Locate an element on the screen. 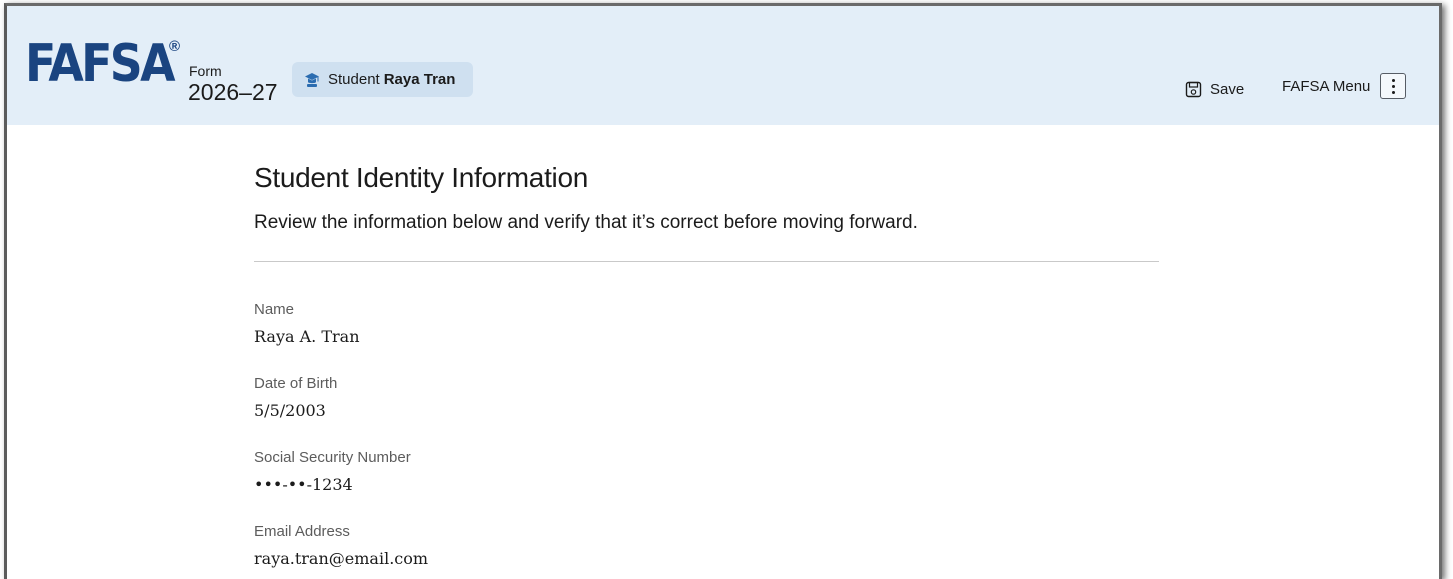  save-label: Save is located at coordinates (1227, 89).